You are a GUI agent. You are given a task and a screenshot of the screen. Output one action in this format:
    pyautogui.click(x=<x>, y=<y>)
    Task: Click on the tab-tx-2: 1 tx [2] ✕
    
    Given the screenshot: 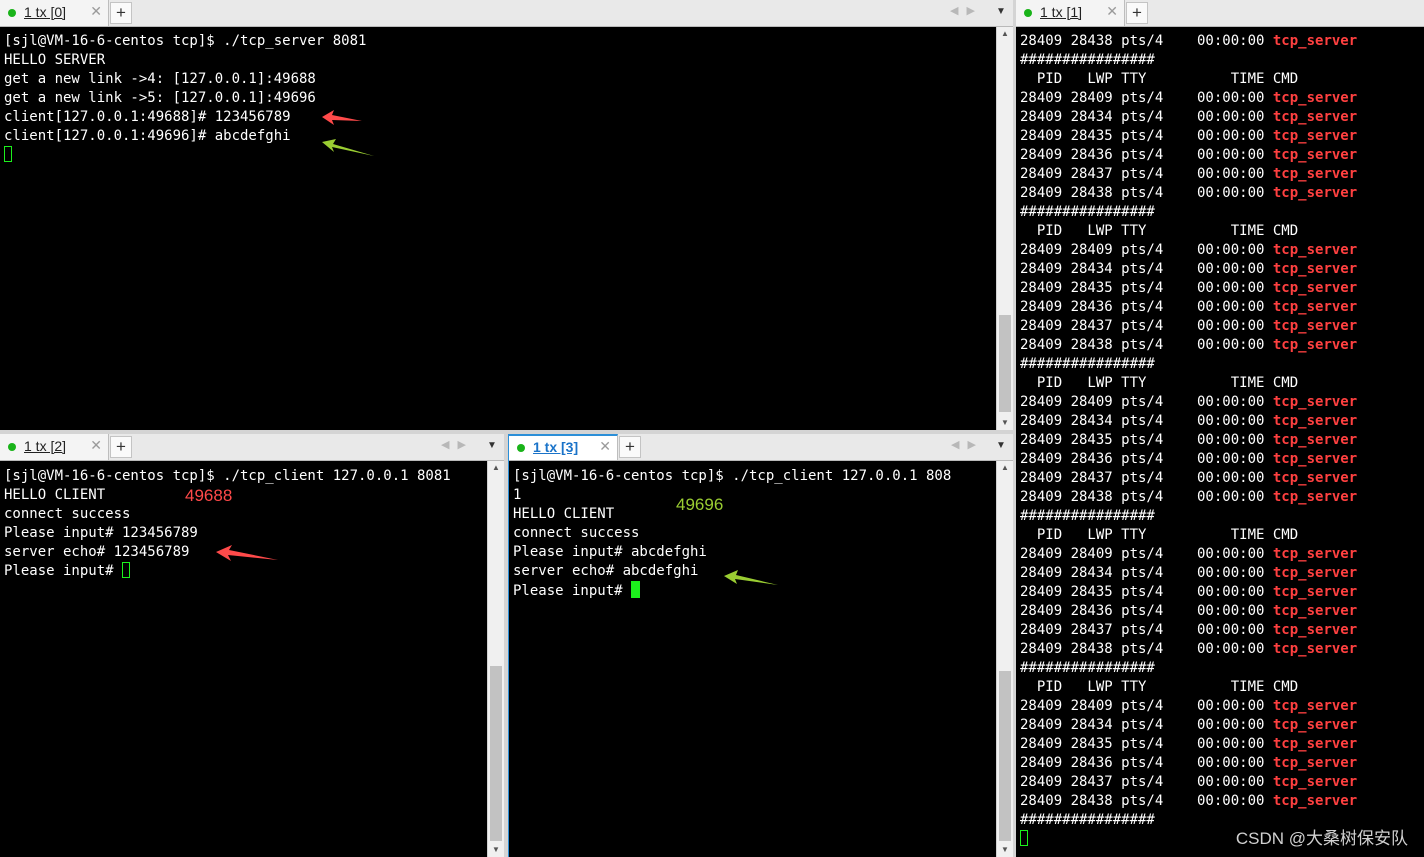 What is the action you would take?
    pyautogui.click(x=54, y=447)
    